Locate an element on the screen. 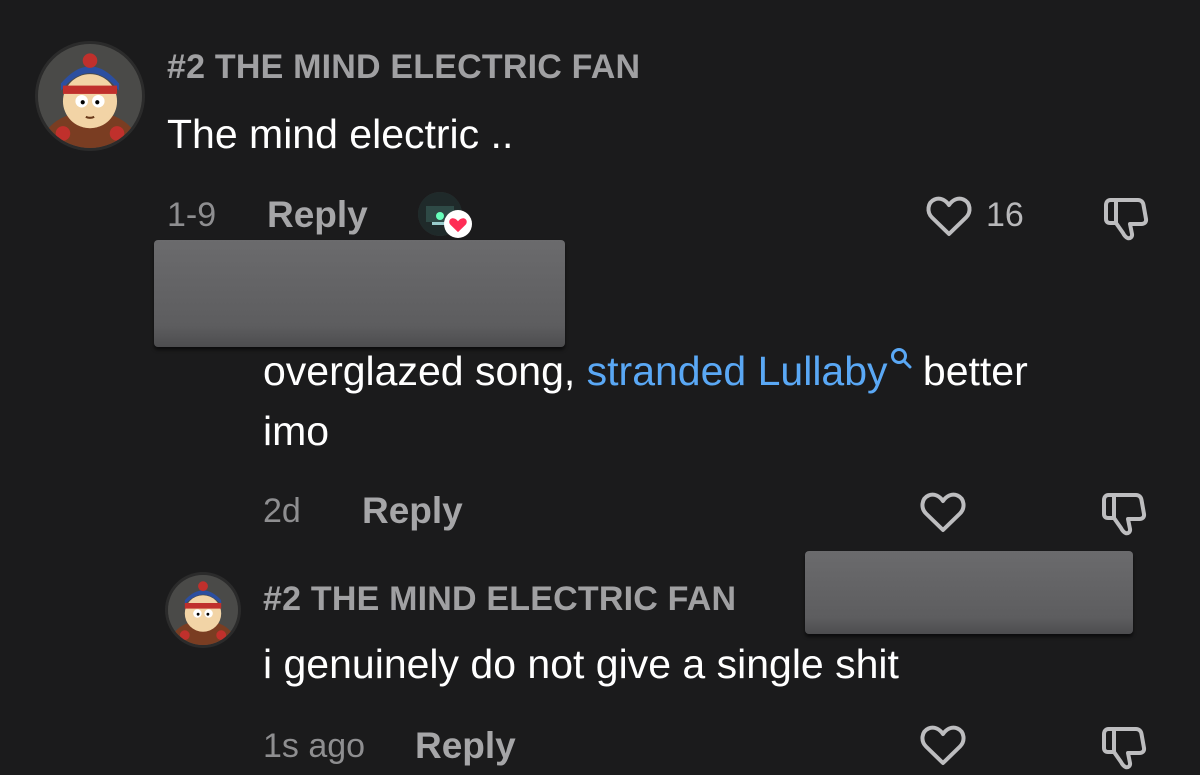  search-link-text: stranded Lullaby is located at coordinates (737, 371).